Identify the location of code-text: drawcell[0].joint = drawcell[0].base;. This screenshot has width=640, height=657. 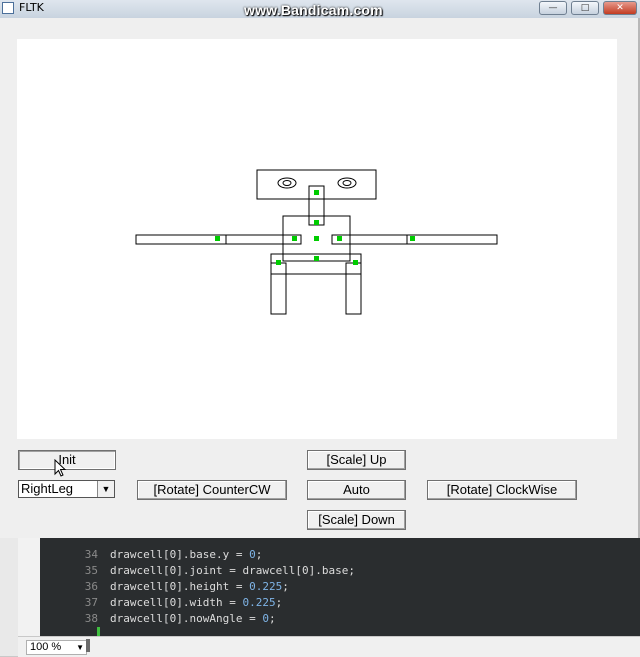
(233, 570).